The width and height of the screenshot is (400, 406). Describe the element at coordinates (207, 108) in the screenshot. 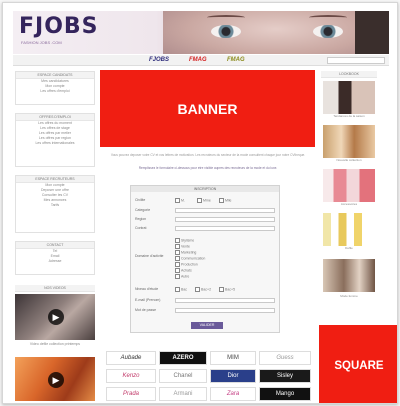

I see `banner-ad: BANNER` at that location.